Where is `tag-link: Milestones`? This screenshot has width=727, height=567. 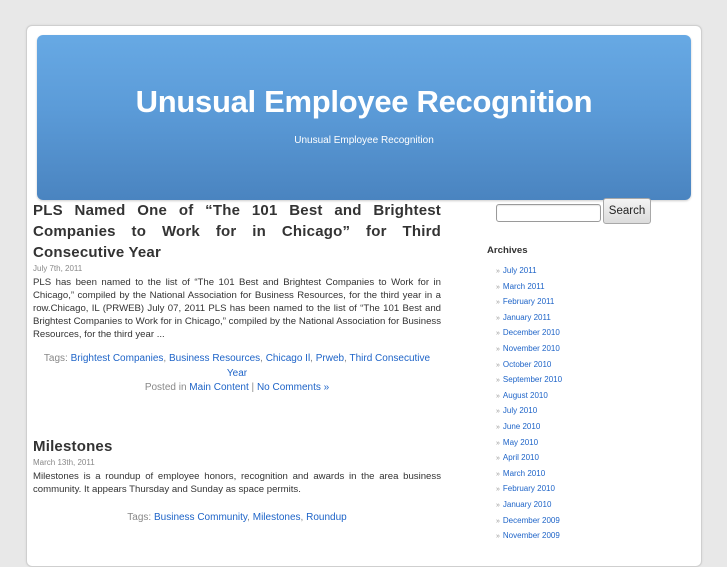 tag-link: Milestones is located at coordinates (277, 517).